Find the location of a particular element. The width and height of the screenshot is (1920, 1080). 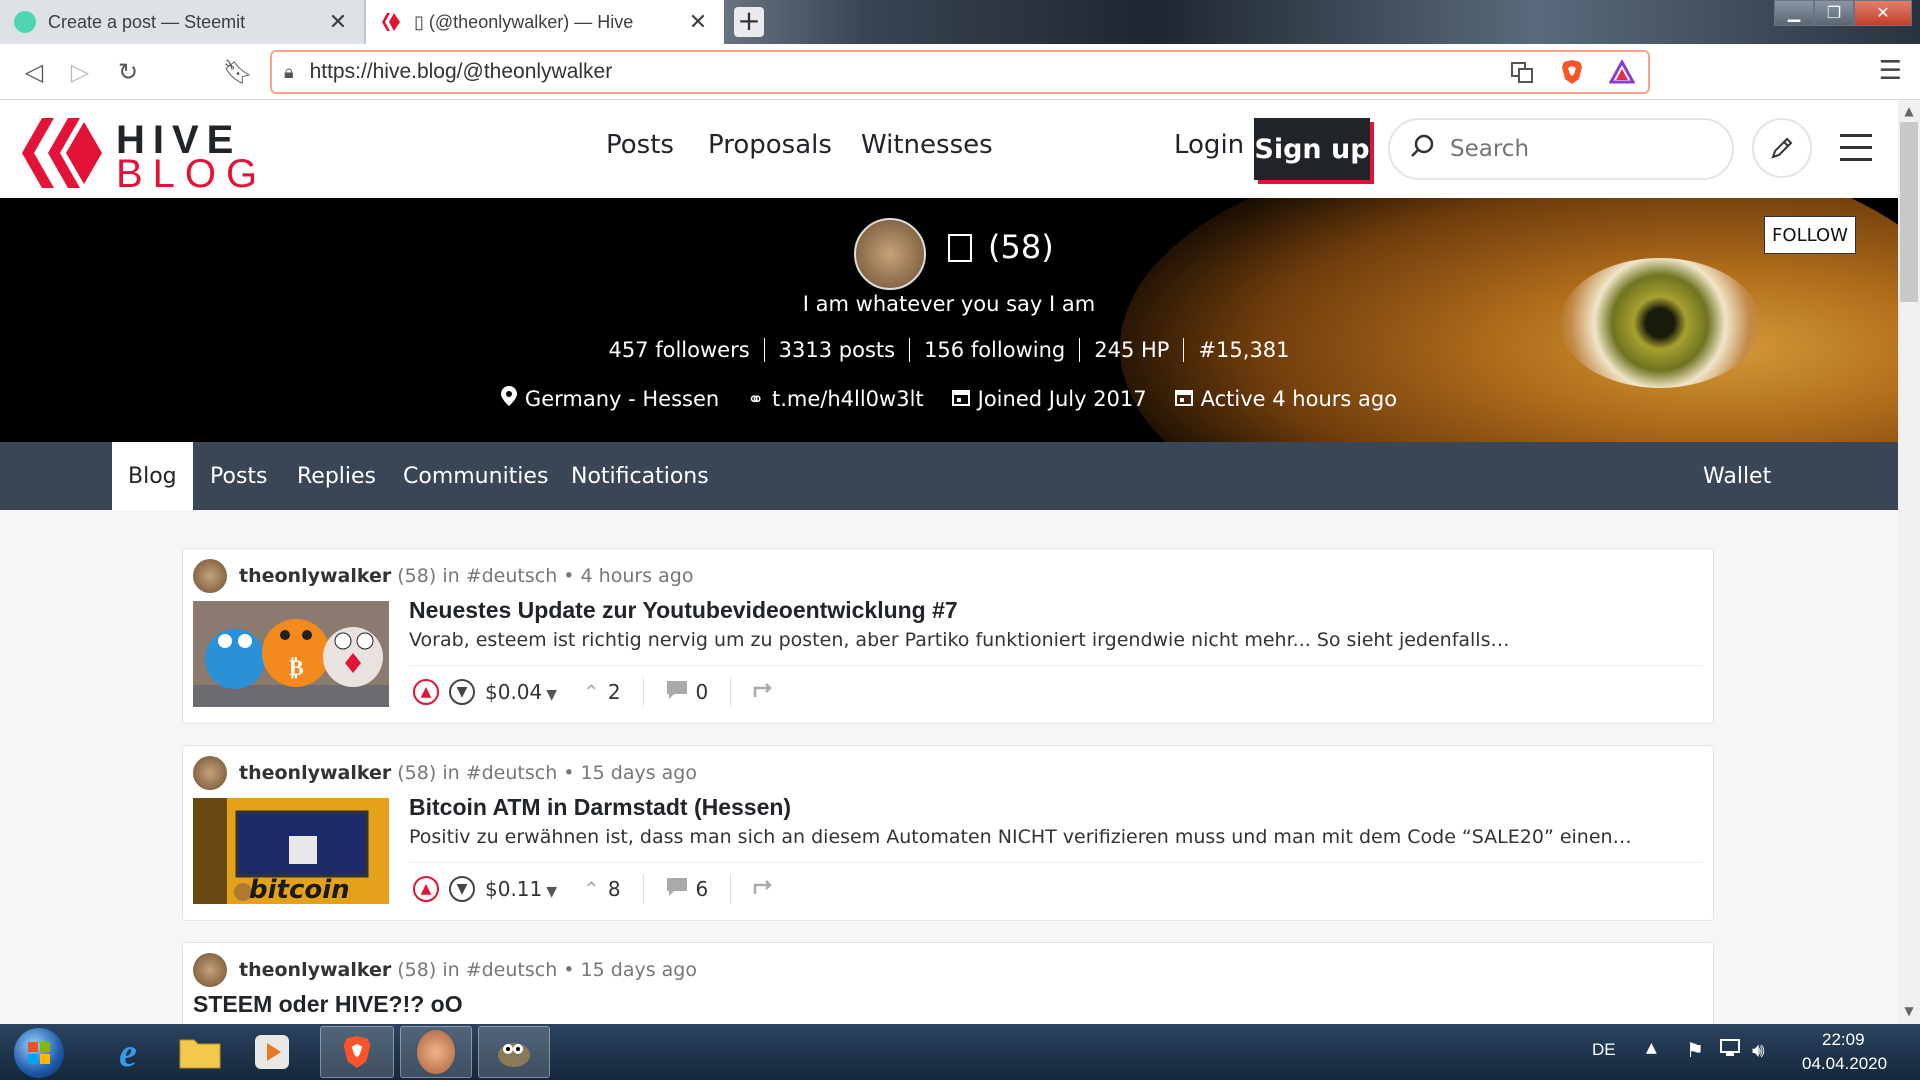

profile-website: ⚭ t.me/h4ll0w3lt is located at coordinates (835, 398).